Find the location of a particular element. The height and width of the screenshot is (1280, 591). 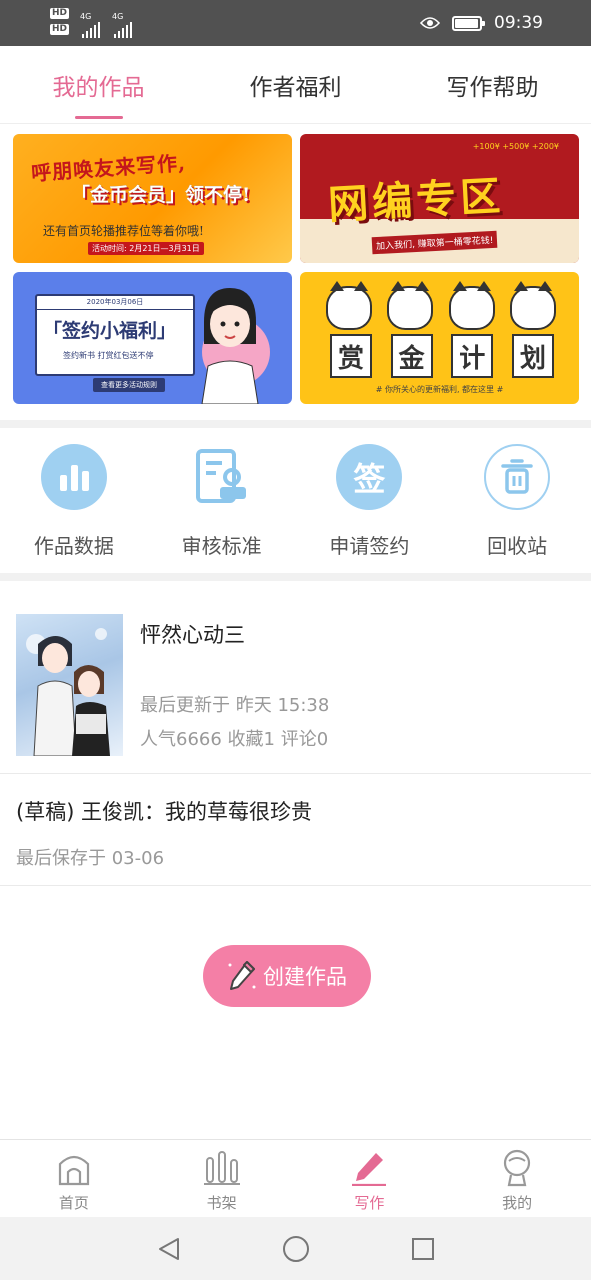

tab-author-benefits: 作者福利 is located at coordinates (295, 84).